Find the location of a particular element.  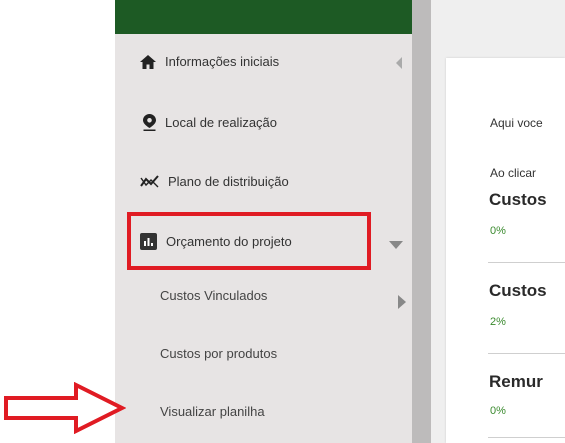

sidebar-item-informacoes-iniciais: Informações iniciais is located at coordinates (209, 61).